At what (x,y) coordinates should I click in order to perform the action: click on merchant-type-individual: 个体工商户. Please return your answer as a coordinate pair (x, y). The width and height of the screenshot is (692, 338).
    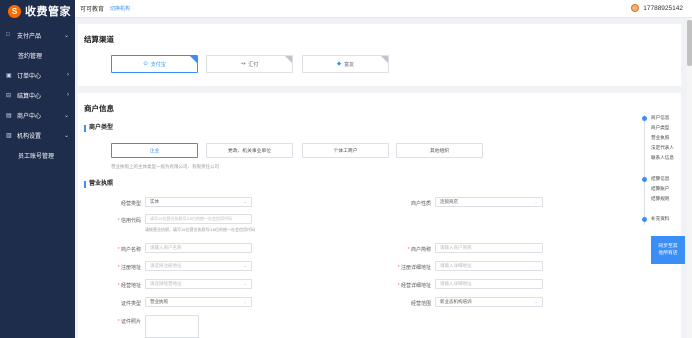
    Looking at the image, I should click on (345, 150).